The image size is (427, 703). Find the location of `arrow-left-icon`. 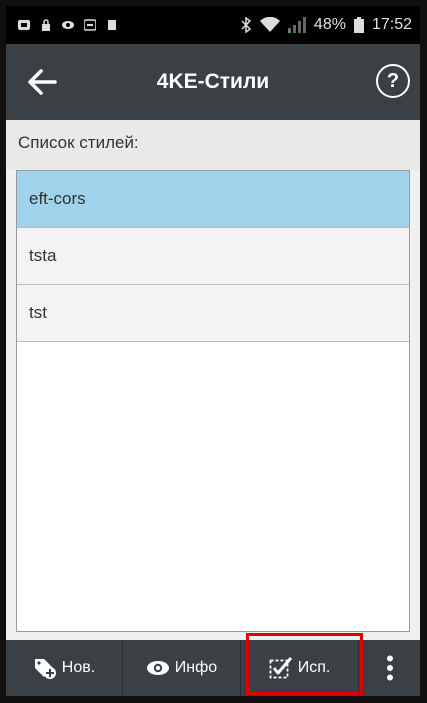

arrow-left-icon is located at coordinates (42, 82).